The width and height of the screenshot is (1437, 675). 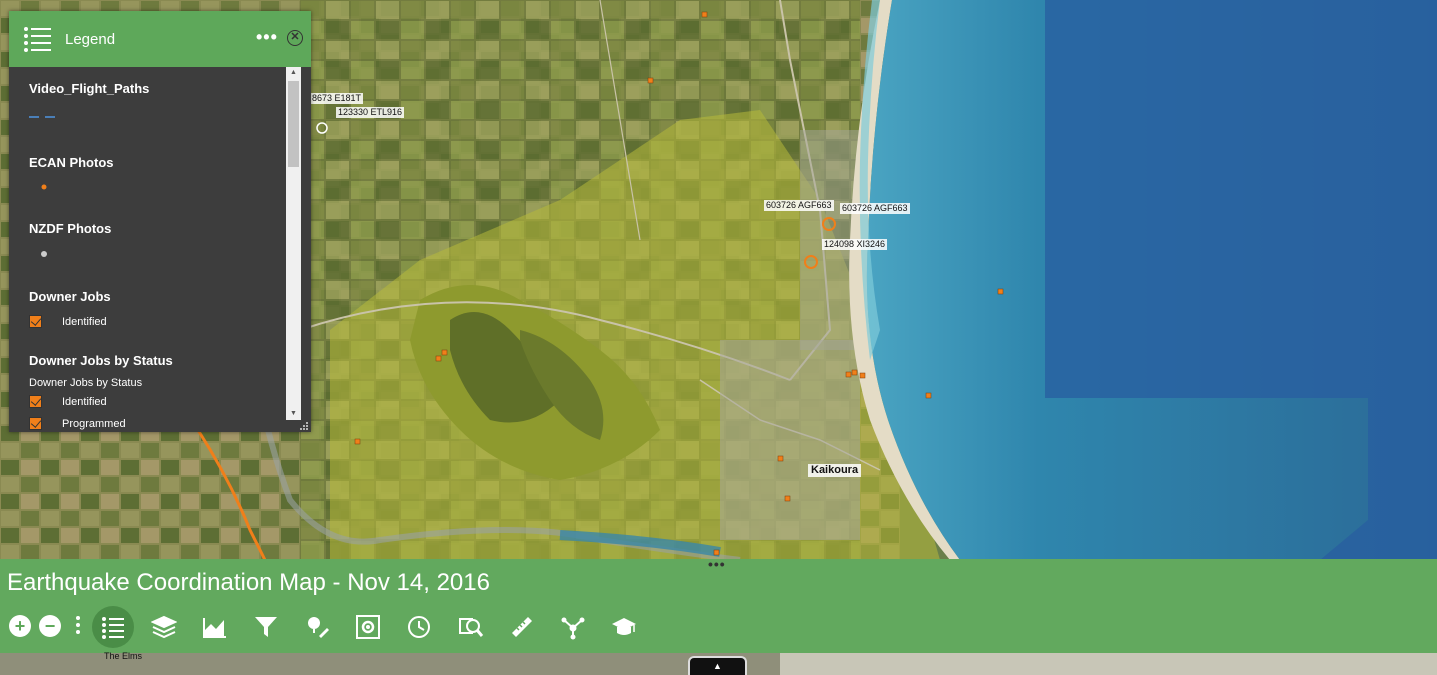 What do you see at coordinates (717, 665) in the screenshot?
I see `toggle-panel-button: ▲` at bounding box center [717, 665].